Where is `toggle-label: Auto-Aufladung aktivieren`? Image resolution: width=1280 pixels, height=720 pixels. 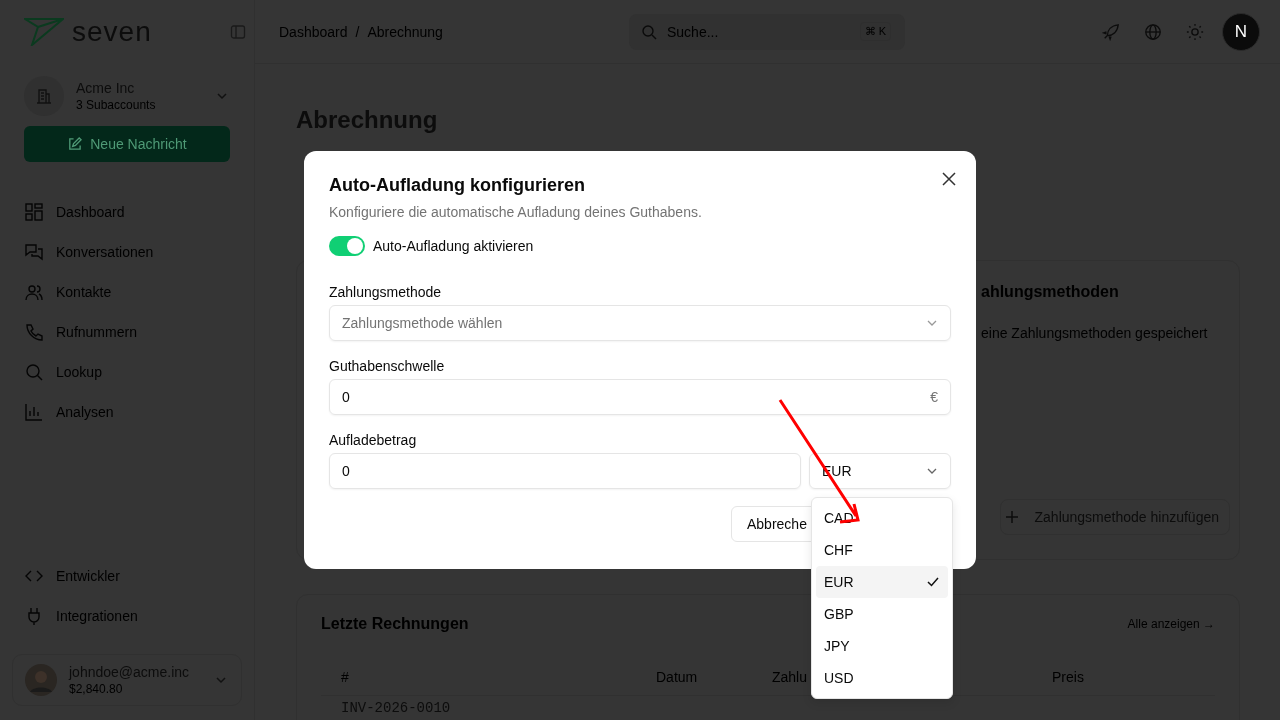
toggle-label: Auto-Aufladung aktivieren is located at coordinates (453, 246).